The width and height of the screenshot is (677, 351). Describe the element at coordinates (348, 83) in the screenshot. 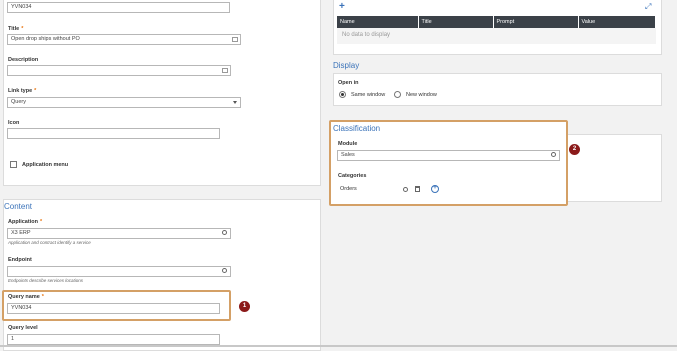

I see `open-in-label: Open in` at that location.